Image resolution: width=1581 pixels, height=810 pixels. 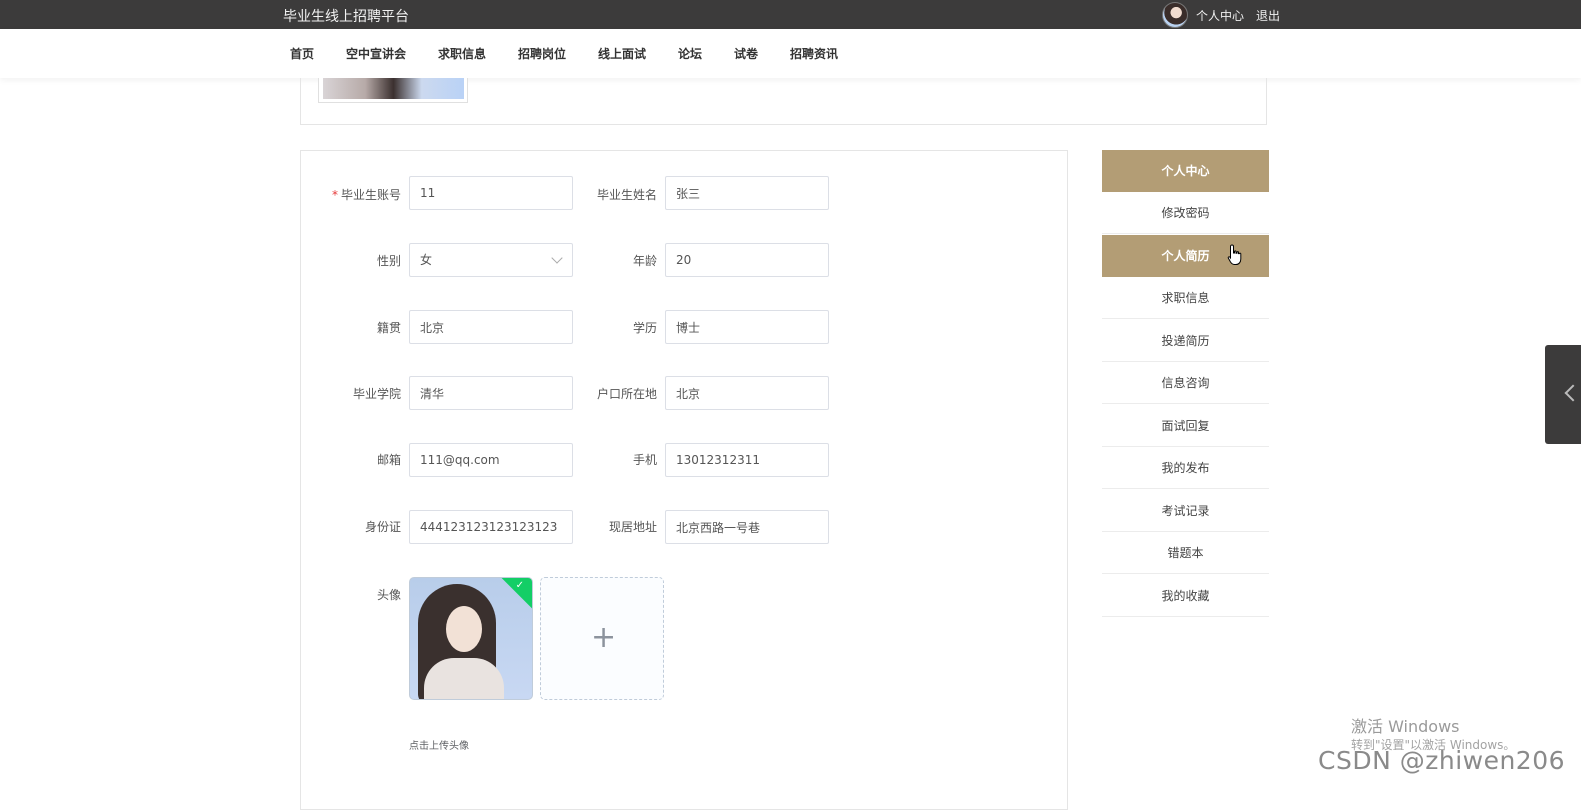 What do you see at coordinates (1185, 426) in the screenshot?
I see `sidebar-item-interview-reply: 面试回复` at bounding box center [1185, 426].